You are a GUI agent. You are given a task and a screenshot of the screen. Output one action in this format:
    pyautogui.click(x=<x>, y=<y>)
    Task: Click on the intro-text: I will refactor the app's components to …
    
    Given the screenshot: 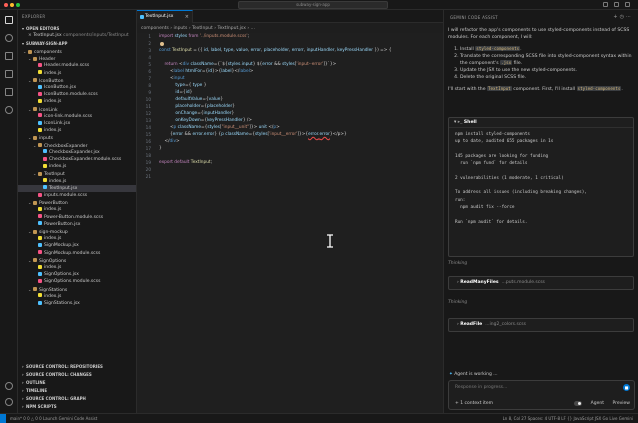 What is the action you would take?
    pyautogui.click(x=539, y=34)
    